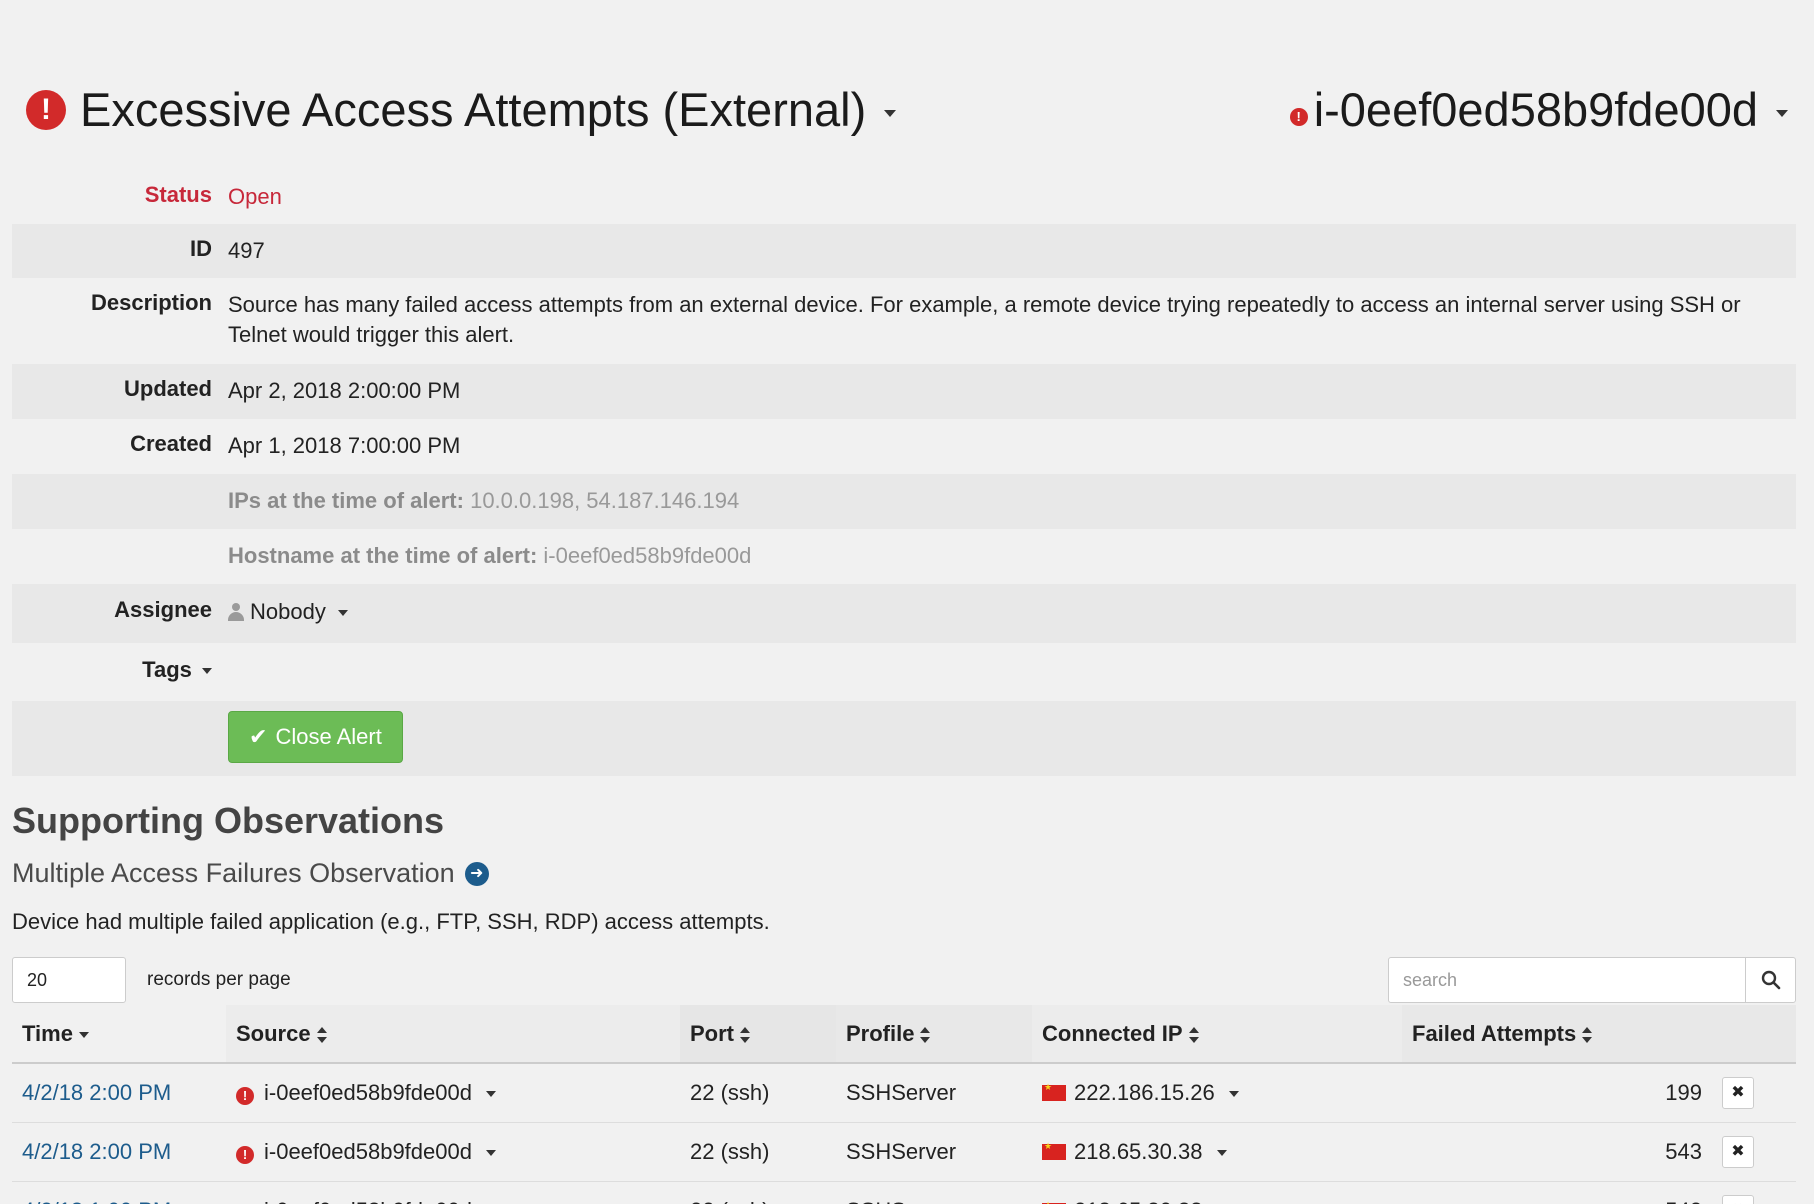 The image size is (1814, 1204). Describe the element at coordinates (904, 672) in the screenshot. I see `detail-row-tags: Tags` at that location.